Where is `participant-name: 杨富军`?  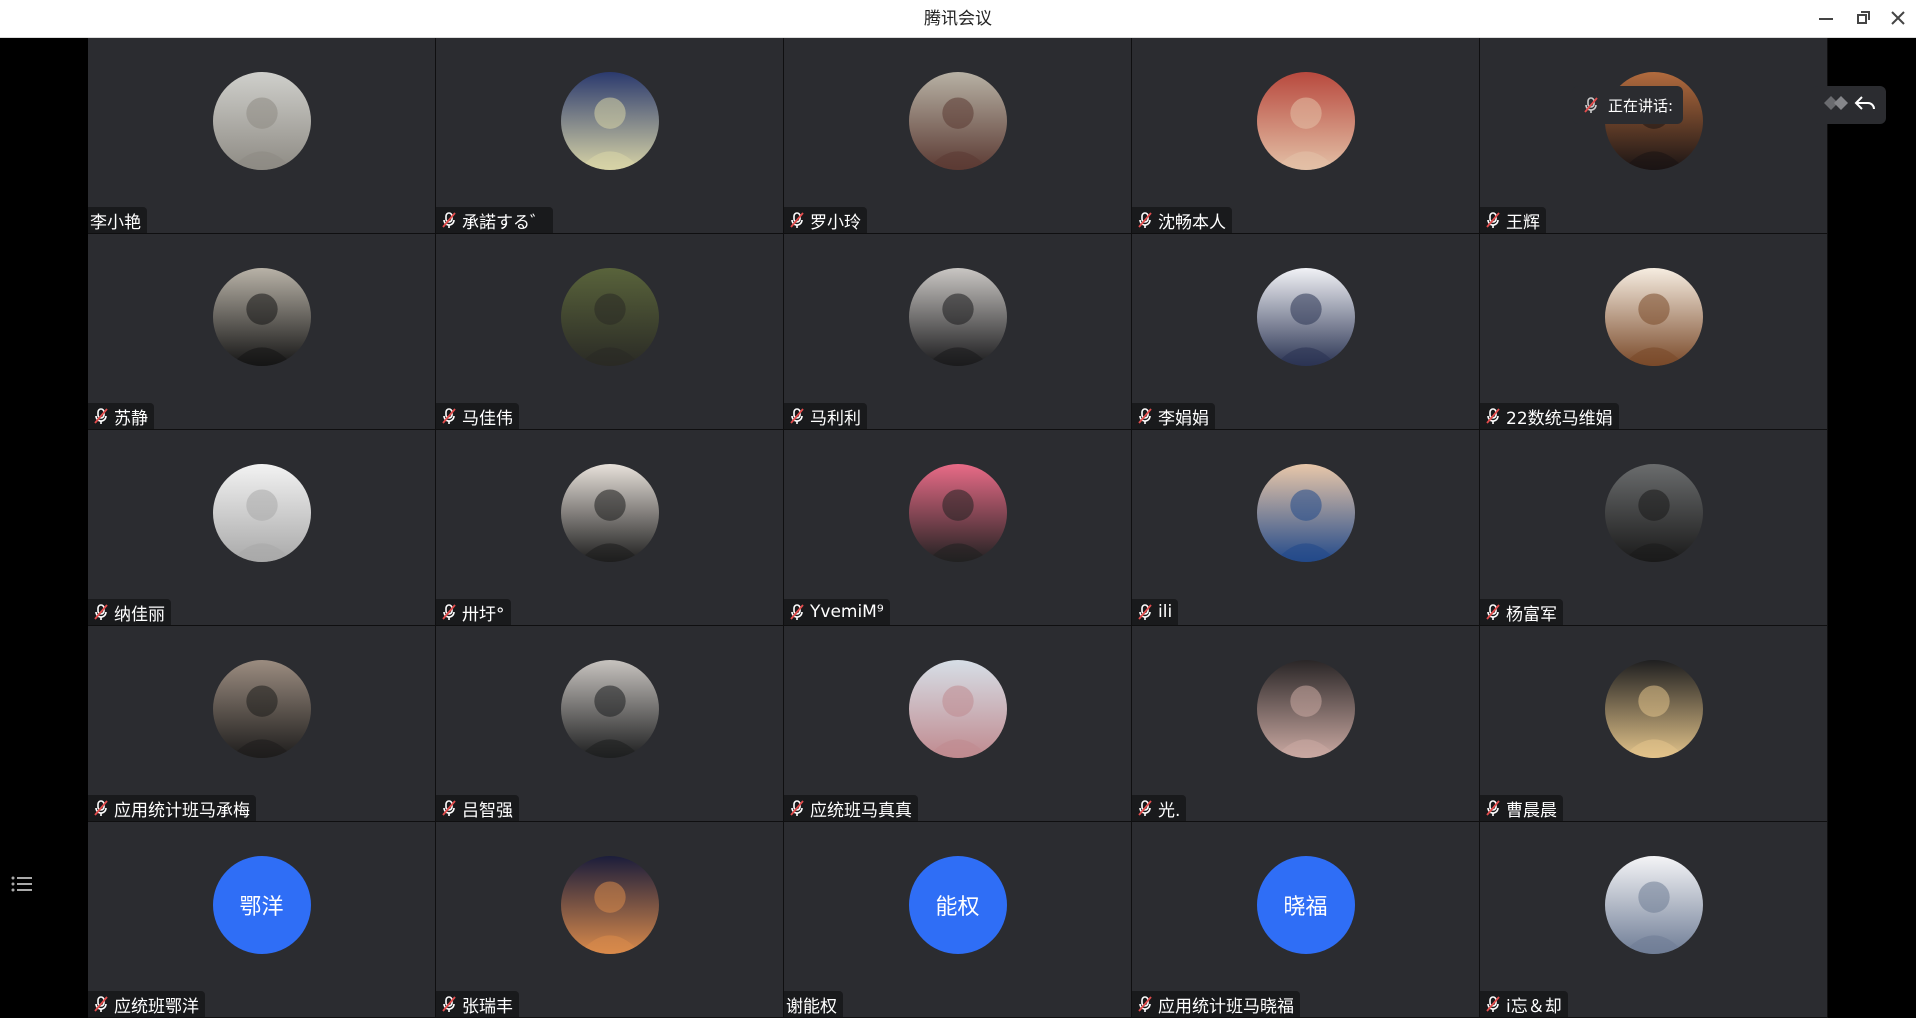 participant-name: 杨富军 is located at coordinates (1531, 614).